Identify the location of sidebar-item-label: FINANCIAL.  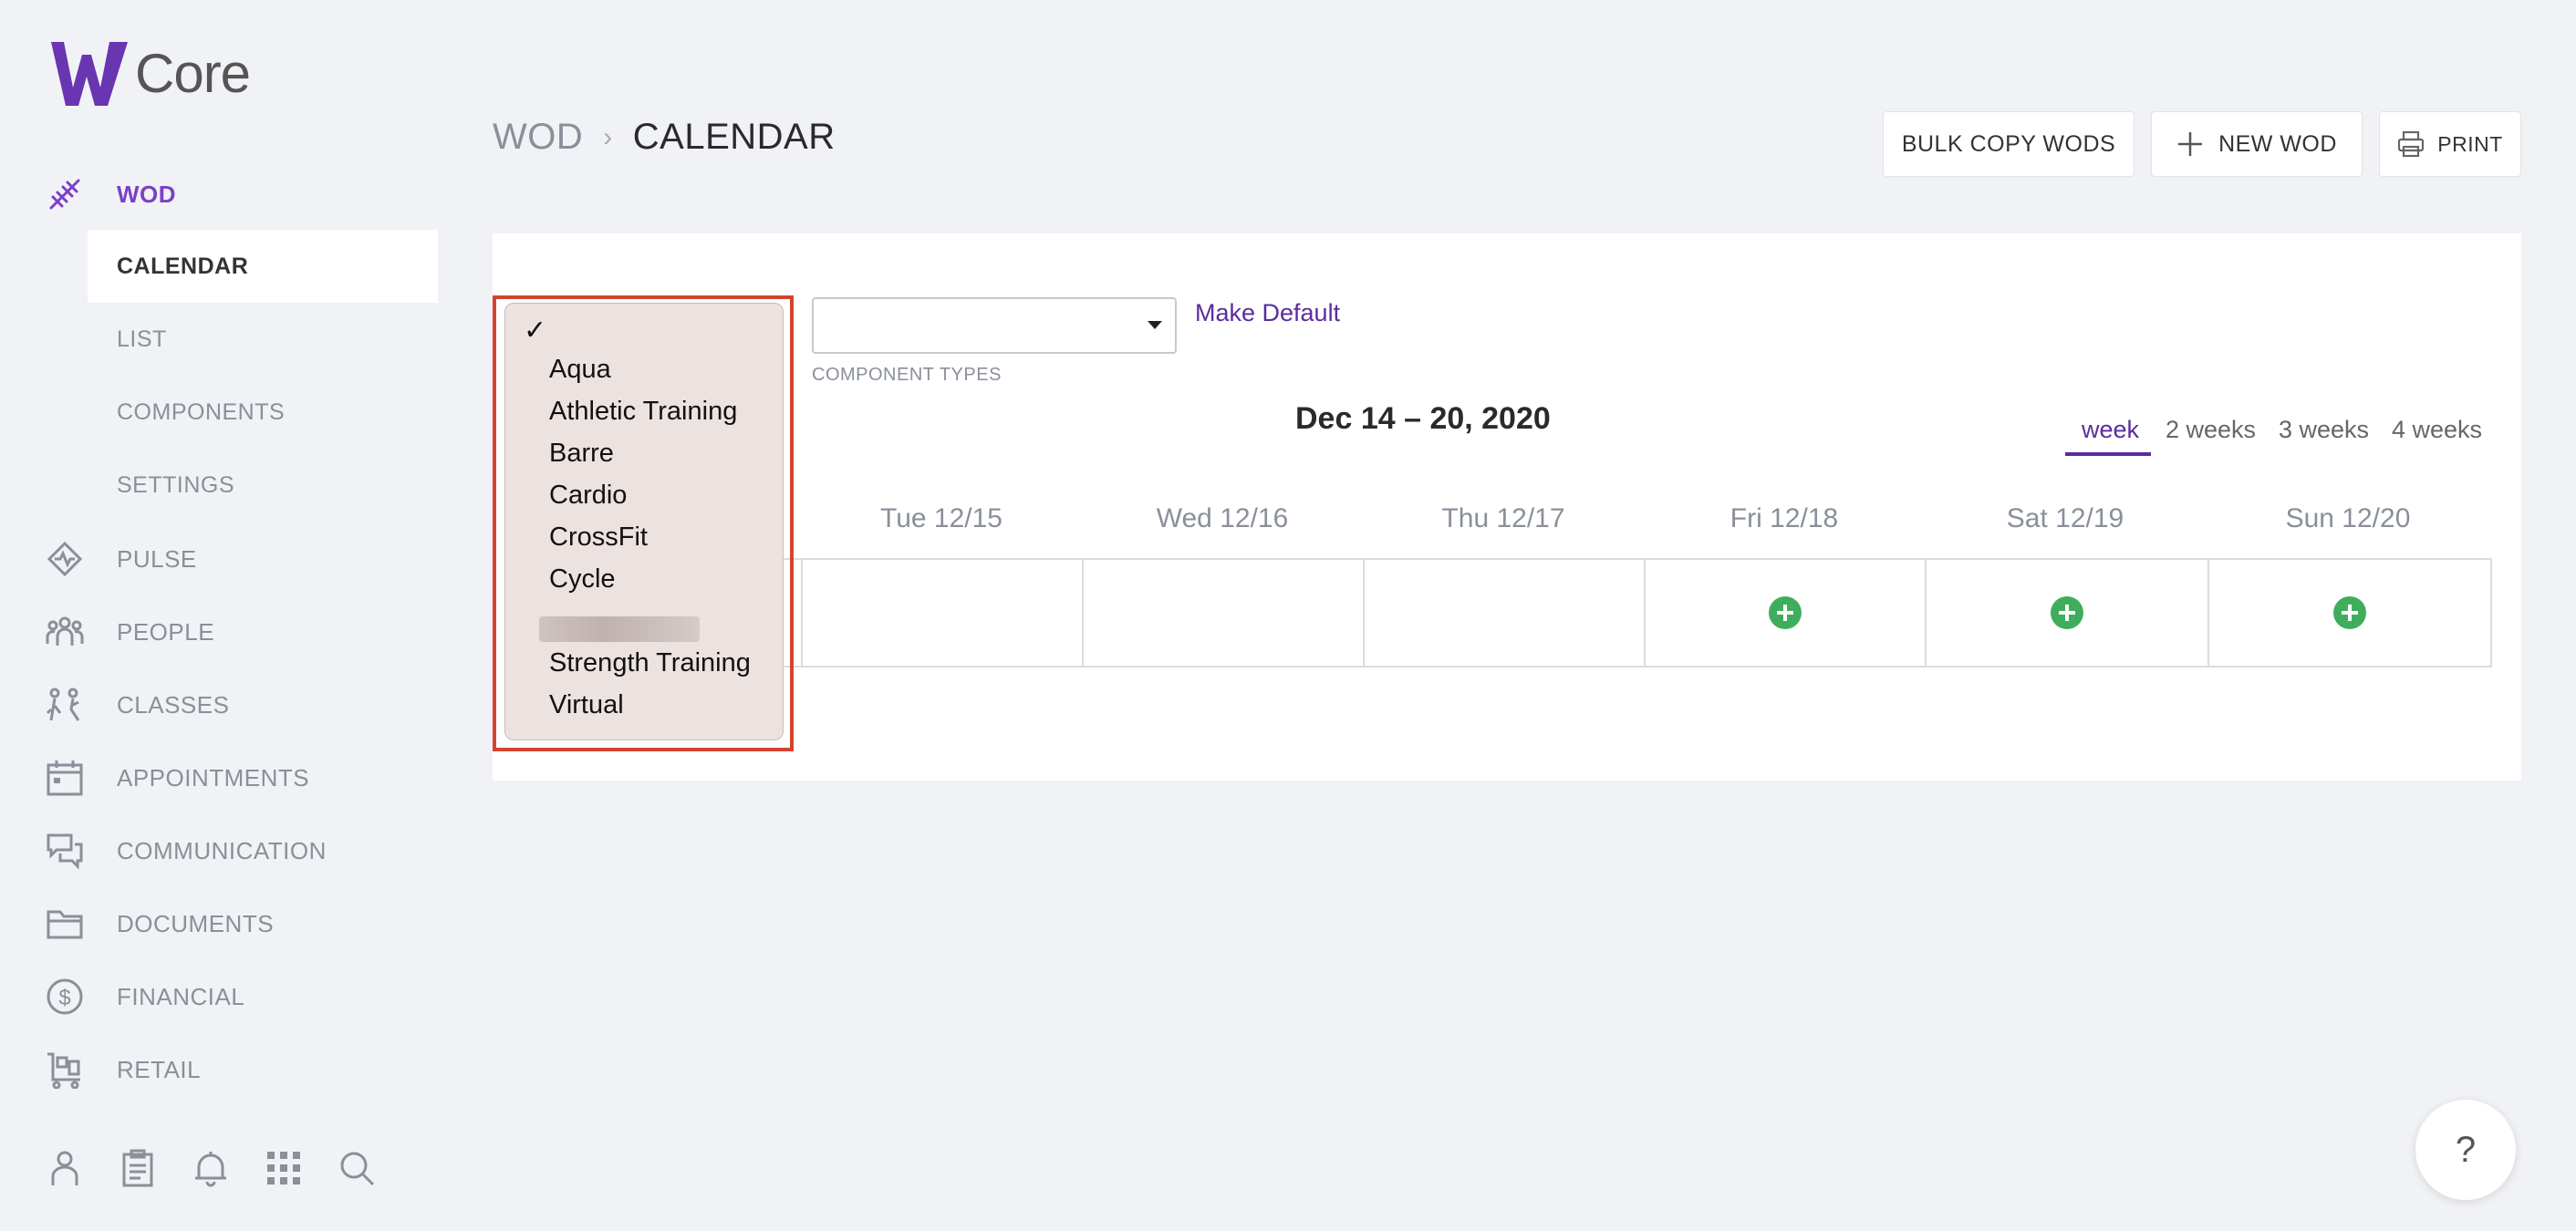
(181, 996).